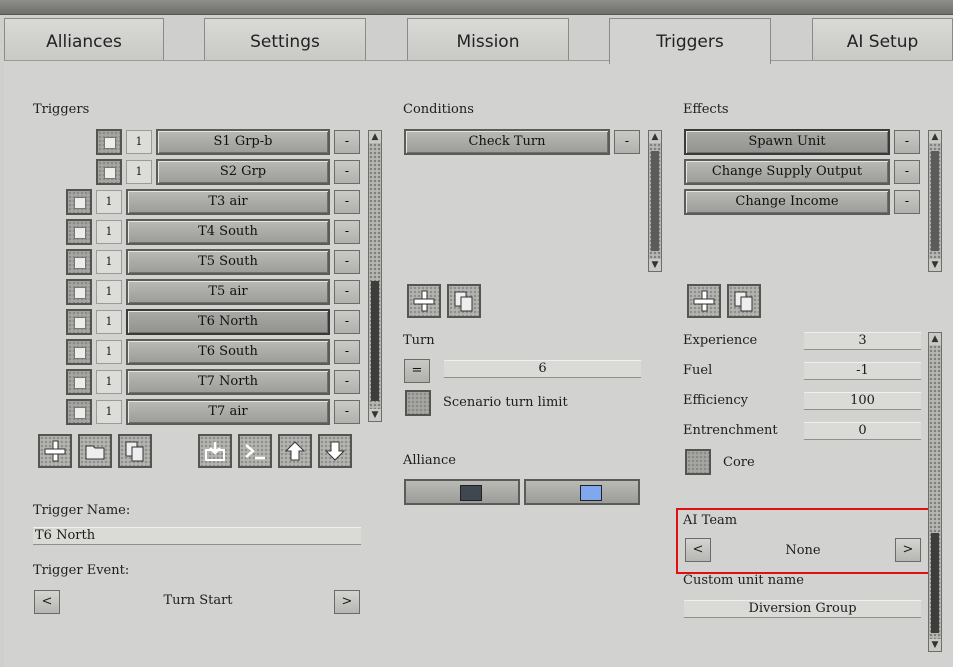  Describe the element at coordinates (215, 451) in the screenshot. I see `import-button` at that location.